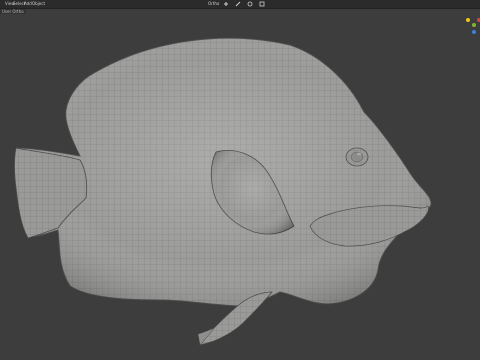  What do you see at coordinates (13, 11) in the screenshot?
I see `breadcrumb: User Ortho` at bounding box center [13, 11].